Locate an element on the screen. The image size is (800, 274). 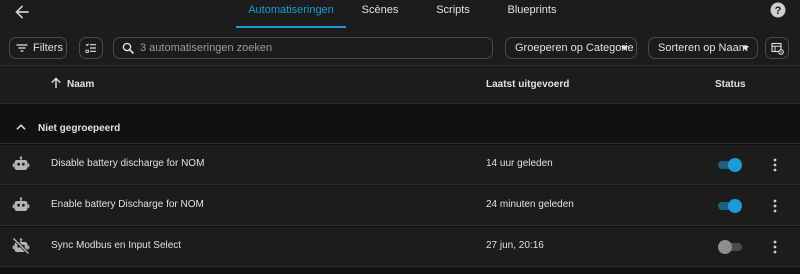
filters-button: Filters is located at coordinates (38, 48).